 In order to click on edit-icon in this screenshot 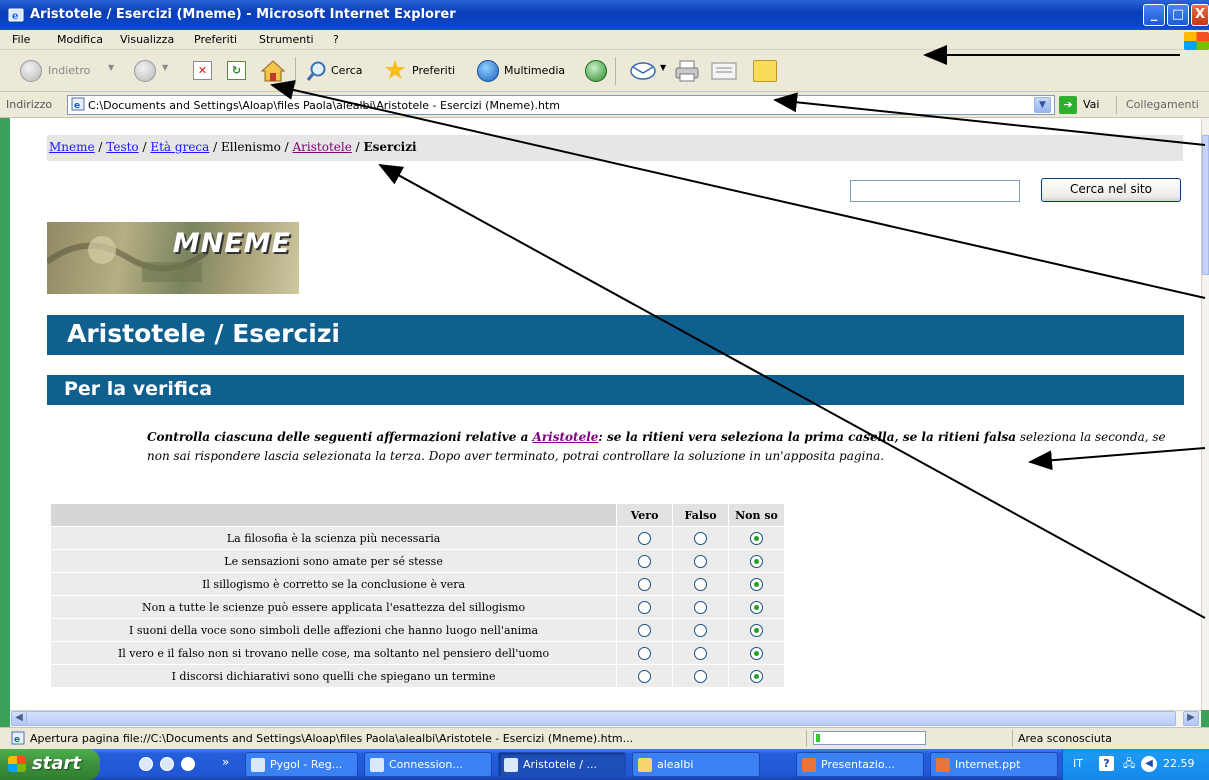, I will do `click(724, 71)`.